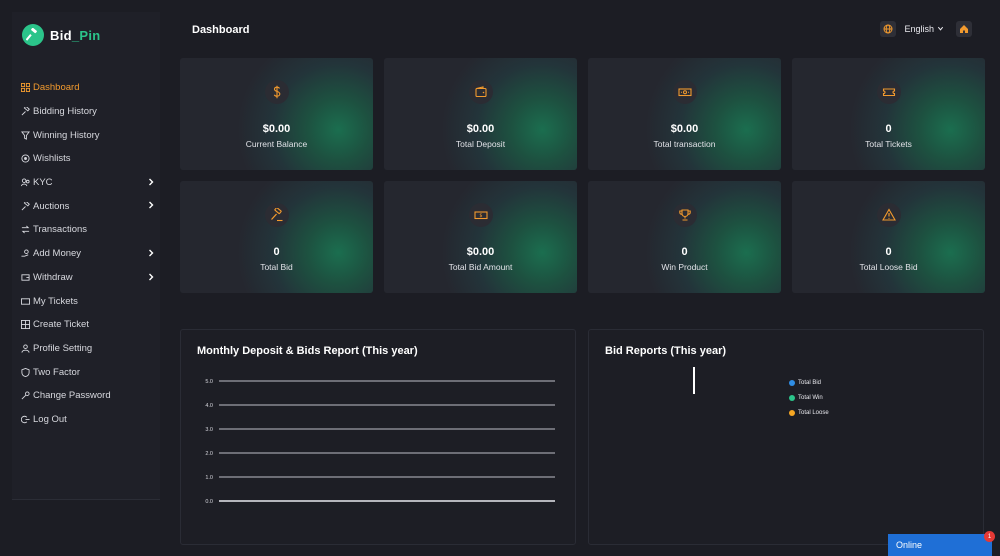  I want to click on sidebar-item-label: Change Password, so click(72, 396).